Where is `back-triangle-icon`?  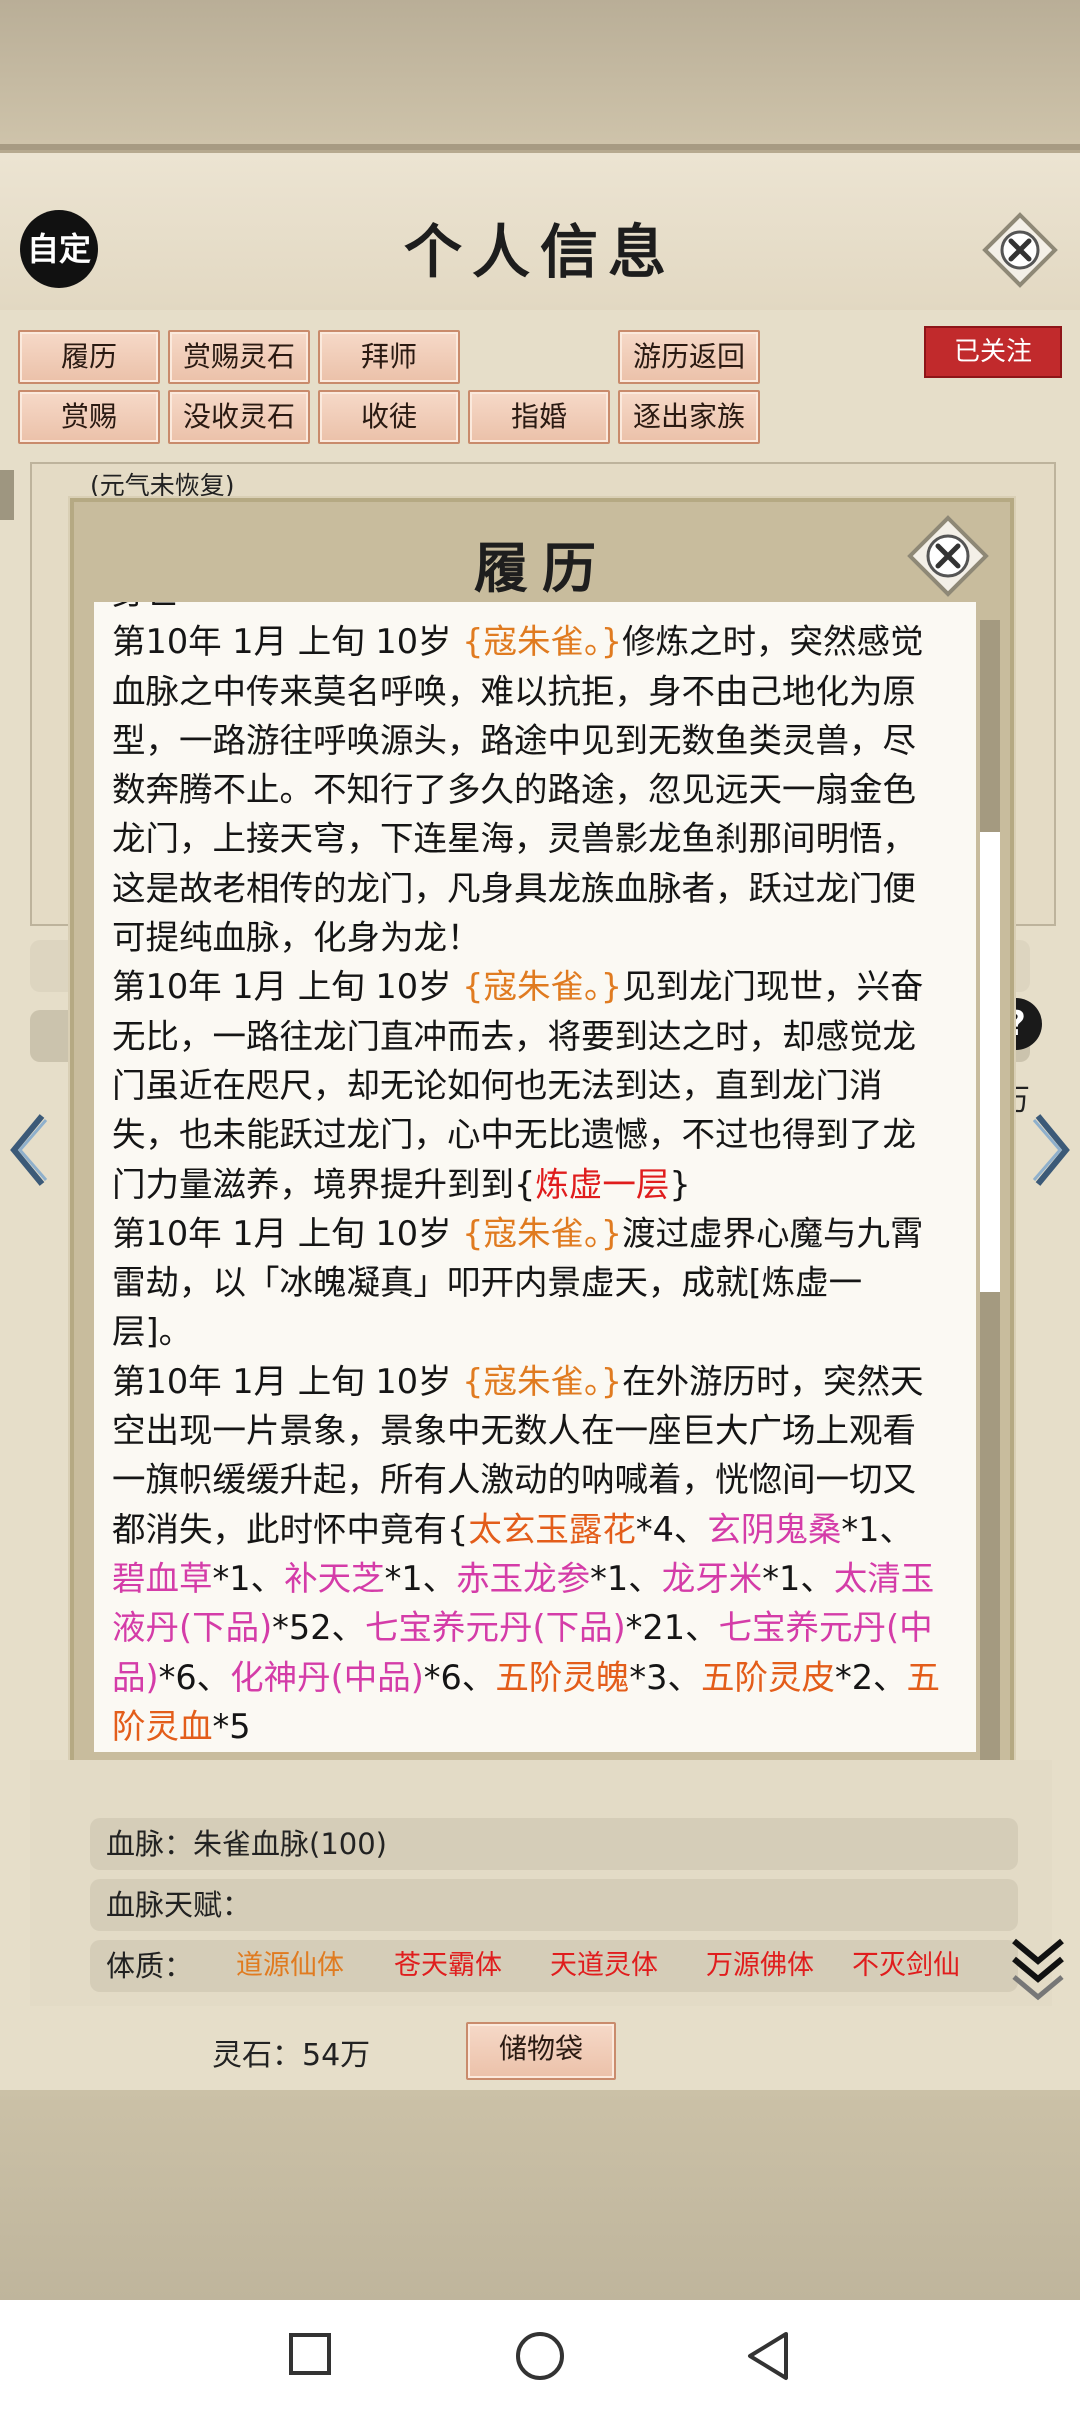 back-triangle-icon is located at coordinates (768, 2358).